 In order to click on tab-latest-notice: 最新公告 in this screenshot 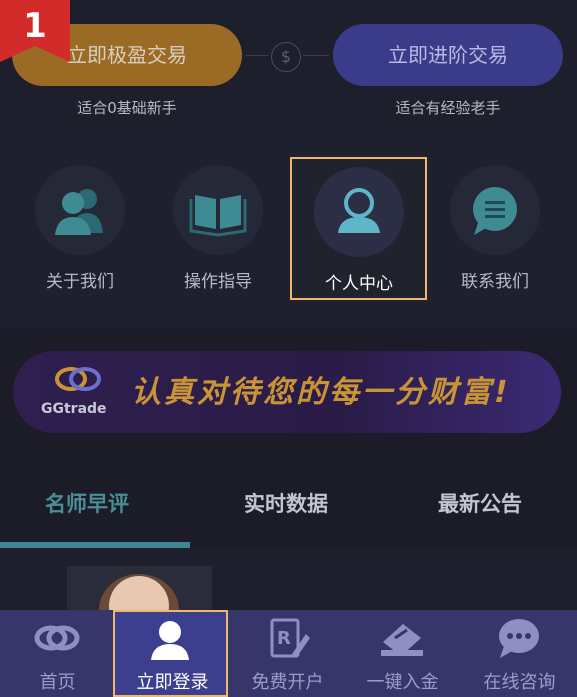, I will do `click(480, 503)`.